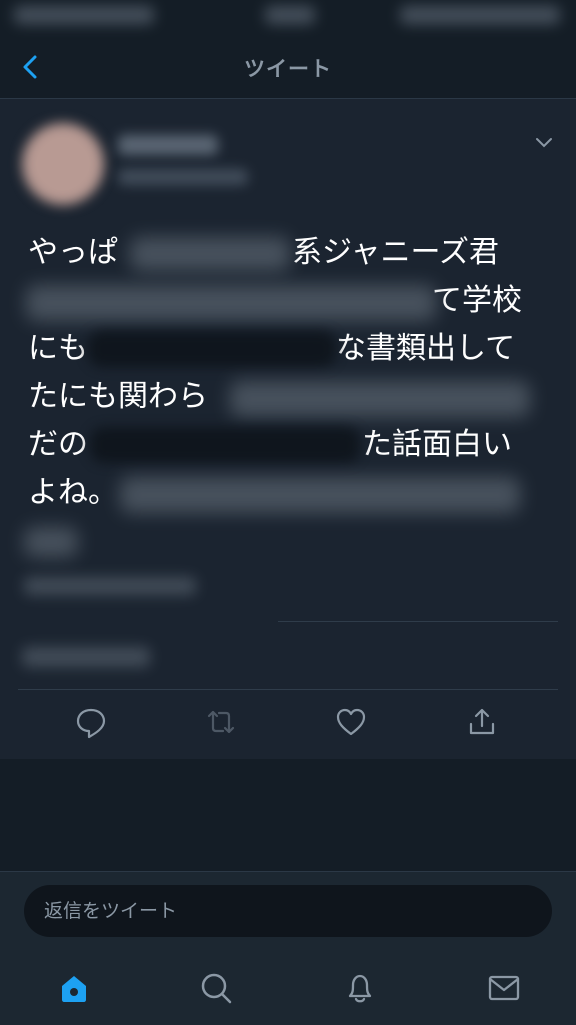 The image size is (576, 1025). I want to click on reply-button, so click(91, 722).